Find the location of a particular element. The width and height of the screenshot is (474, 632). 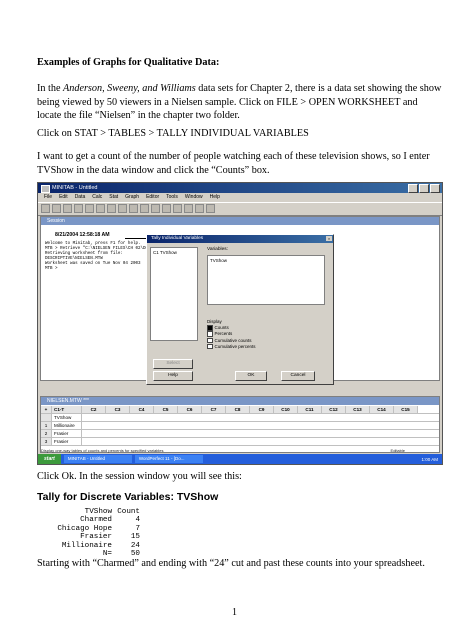

menu-help: Help is located at coordinates (215, 197).